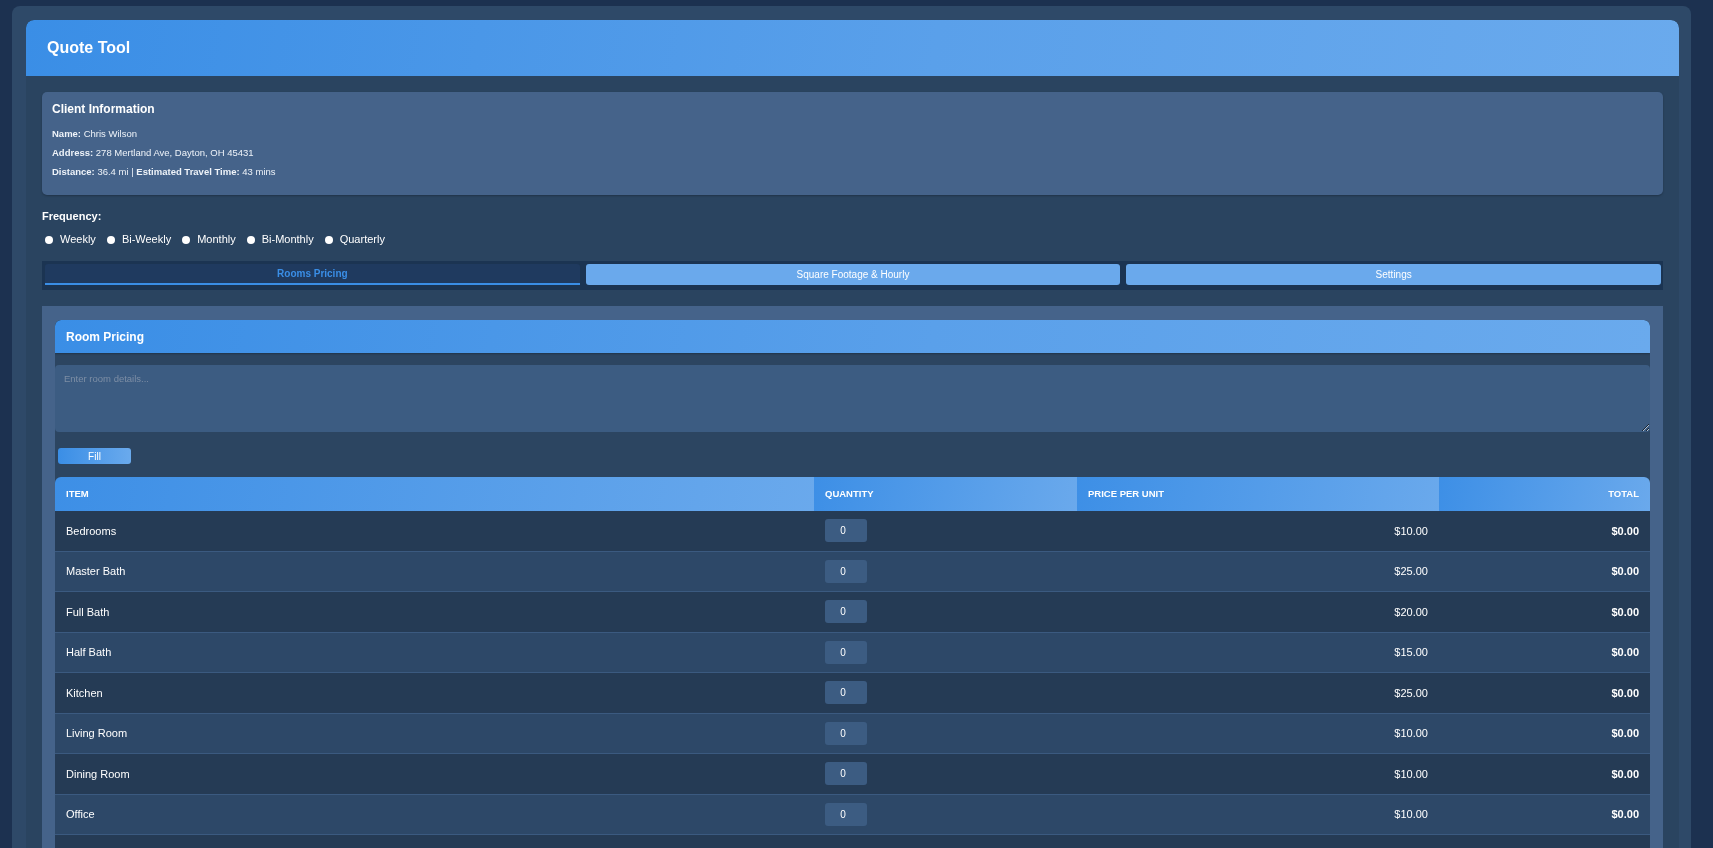 The image size is (1713, 848). Describe the element at coordinates (89, 48) in the screenshot. I see `app-title: Quote Tool` at that location.